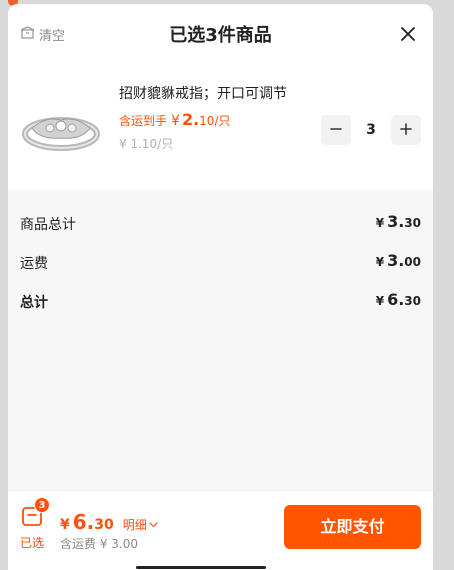 This screenshot has height=570, width=454. Describe the element at coordinates (352, 527) in the screenshot. I see `pay-now-button: 立即支付` at that location.